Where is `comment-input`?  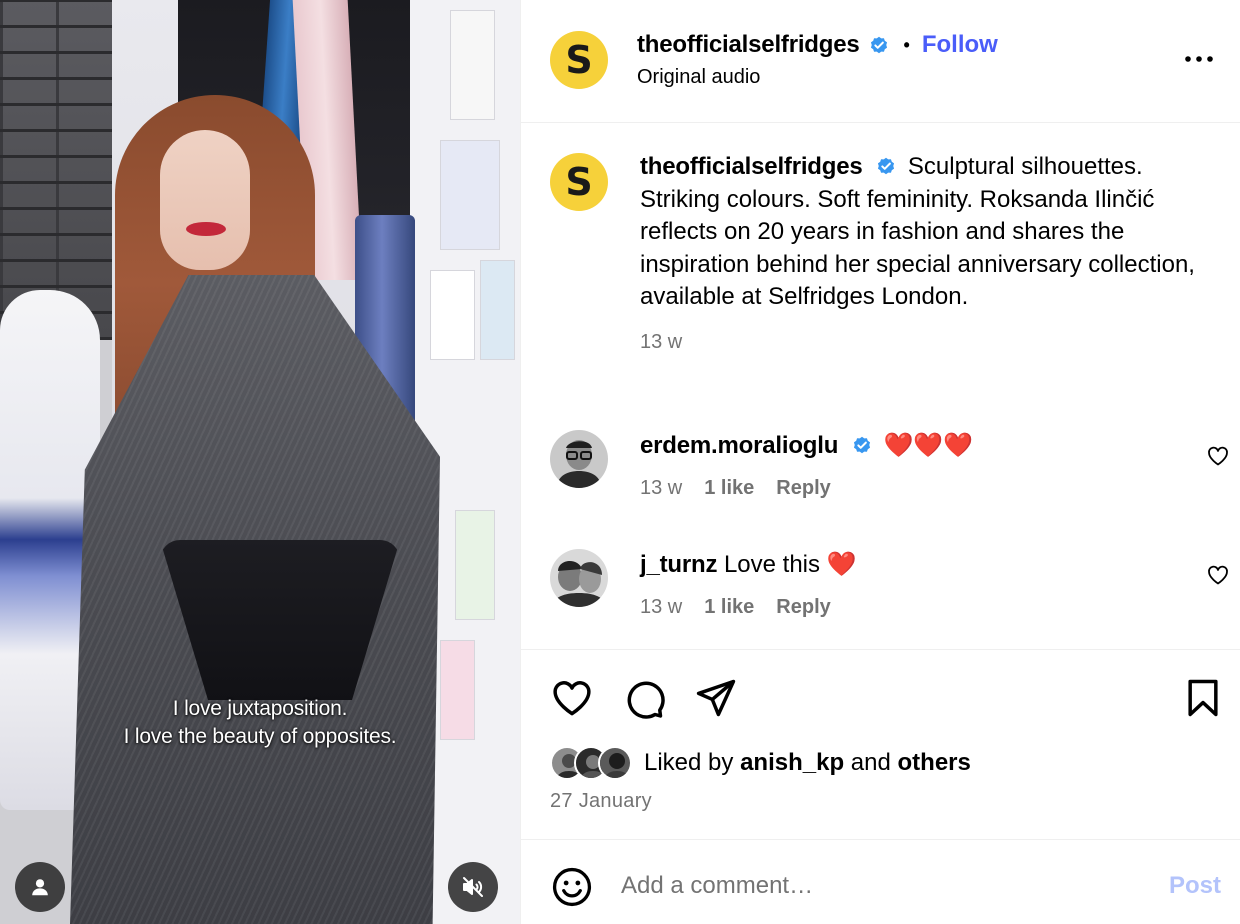
comment-input is located at coordinates (881, 886).